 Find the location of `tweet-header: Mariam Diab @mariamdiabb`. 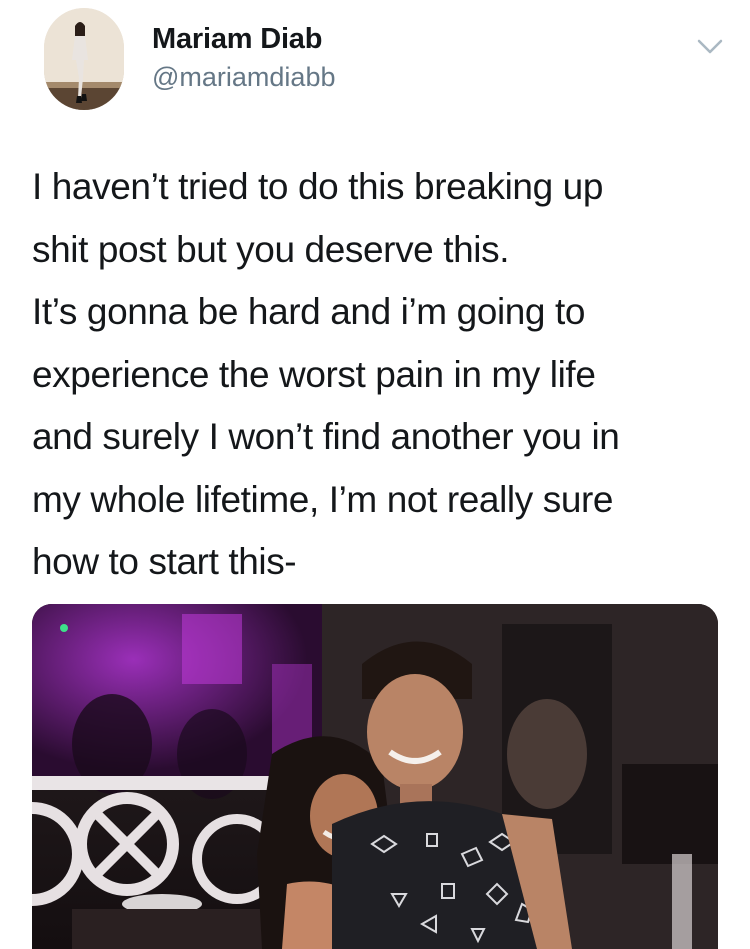

tweet-header: Mariam Diab @mariamdiabb is located at coordinates (384, 60).